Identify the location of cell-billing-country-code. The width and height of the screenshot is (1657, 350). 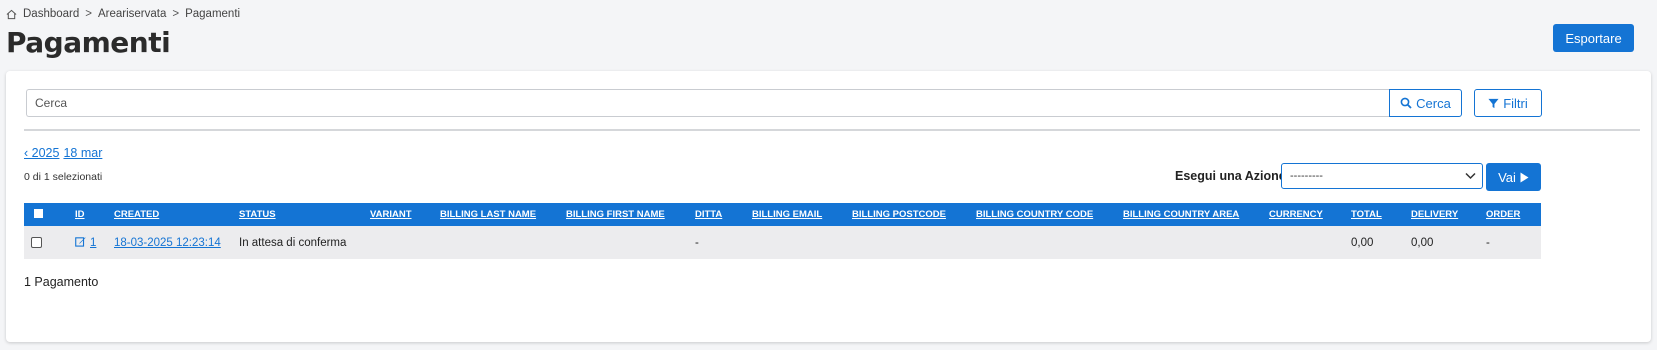
(1049, 242).